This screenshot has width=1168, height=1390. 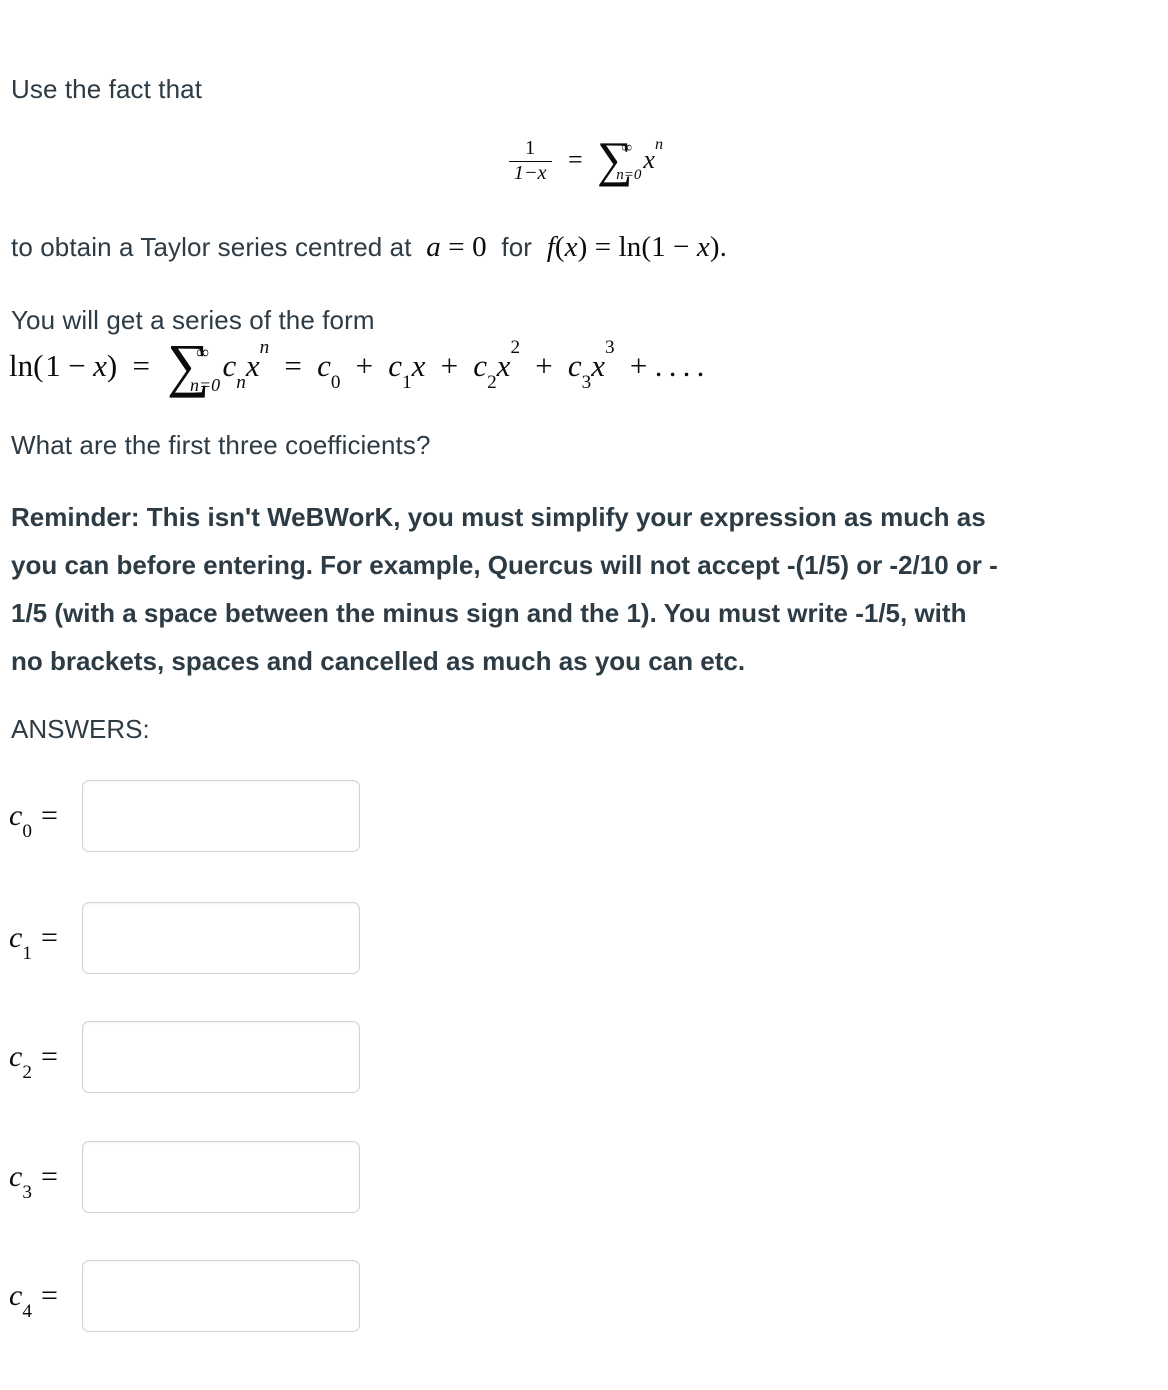 I want to click on answers-heading: ANSWERS:, so click(x=80, y=729).